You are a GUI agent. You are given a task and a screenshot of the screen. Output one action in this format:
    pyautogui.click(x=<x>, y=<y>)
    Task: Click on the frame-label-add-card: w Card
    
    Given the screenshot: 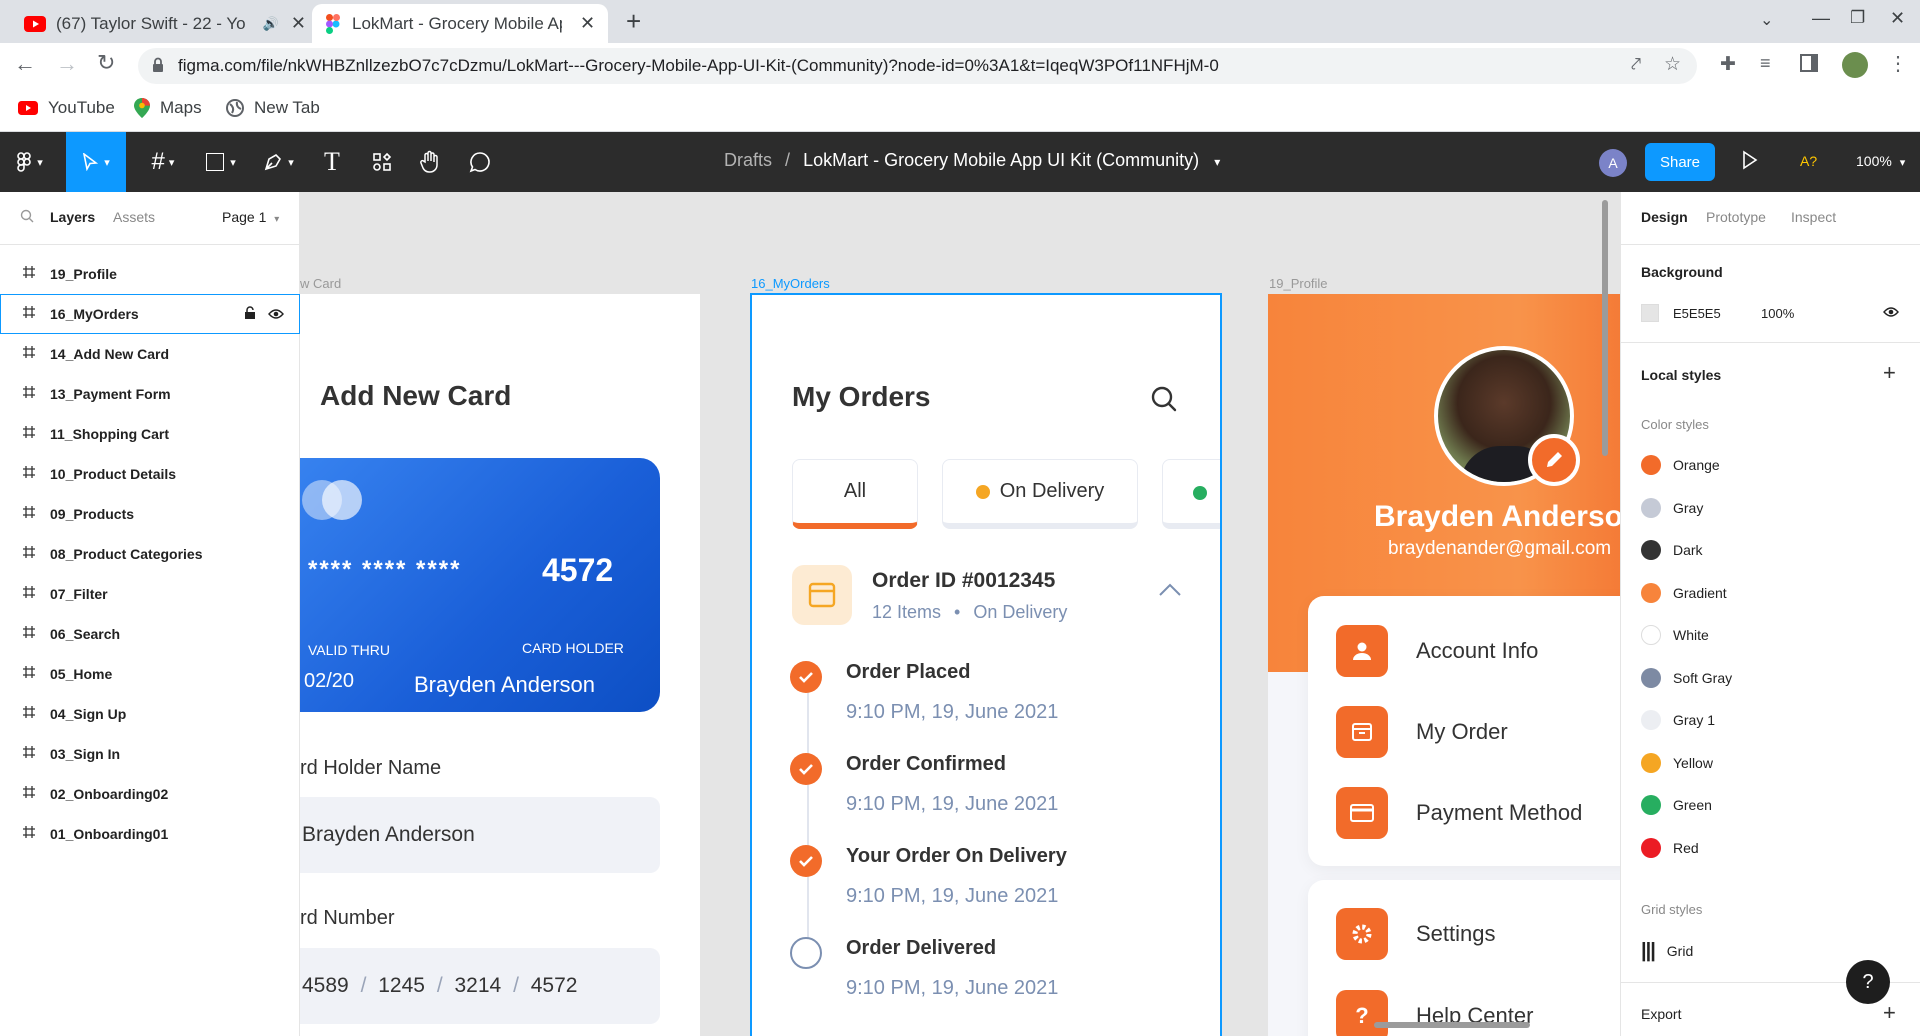 What is the action you would take?
    pyautogui.click(x=320, y=283)
    